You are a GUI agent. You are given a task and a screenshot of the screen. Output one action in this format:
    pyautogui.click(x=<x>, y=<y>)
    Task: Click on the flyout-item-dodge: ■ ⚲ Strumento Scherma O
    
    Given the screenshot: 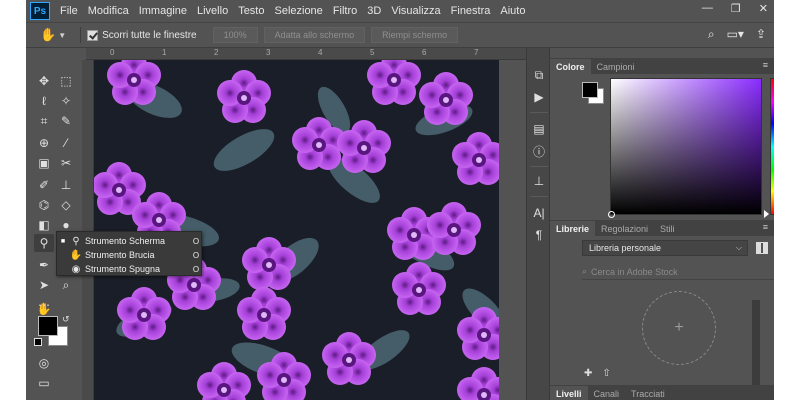 What is the action you would take?
    pyautogui.click(x=130, y=241)
    